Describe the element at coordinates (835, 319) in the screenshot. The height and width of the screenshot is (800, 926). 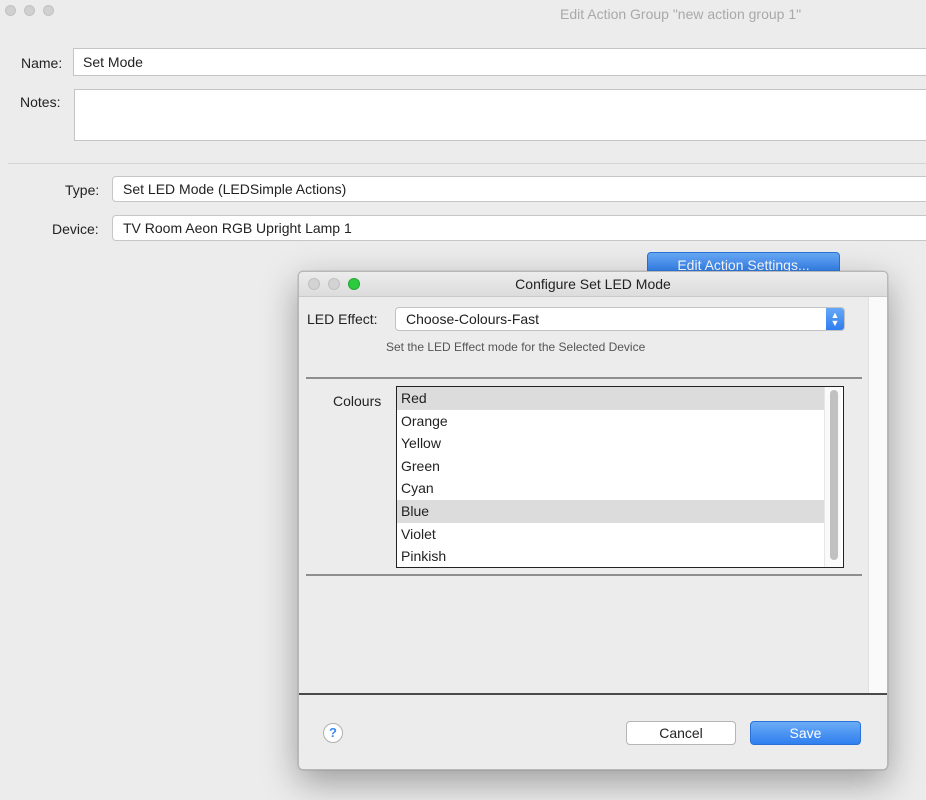
I see `select-arrows-icon: ▲ ▼` at that location.